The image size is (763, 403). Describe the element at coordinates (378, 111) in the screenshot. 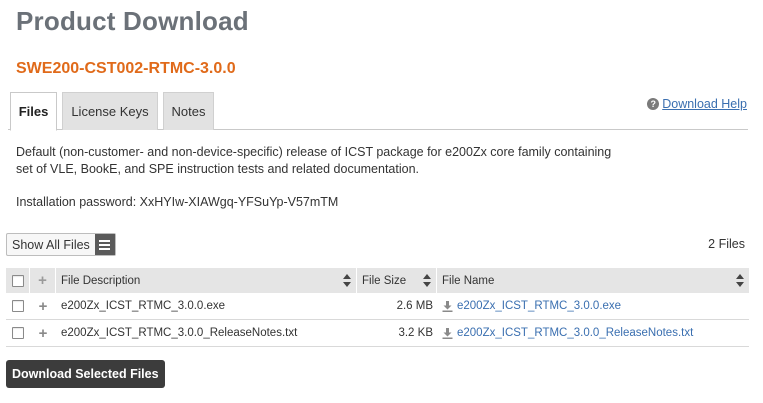

I see `tab-bar: Files License Keys Notes` at that location.